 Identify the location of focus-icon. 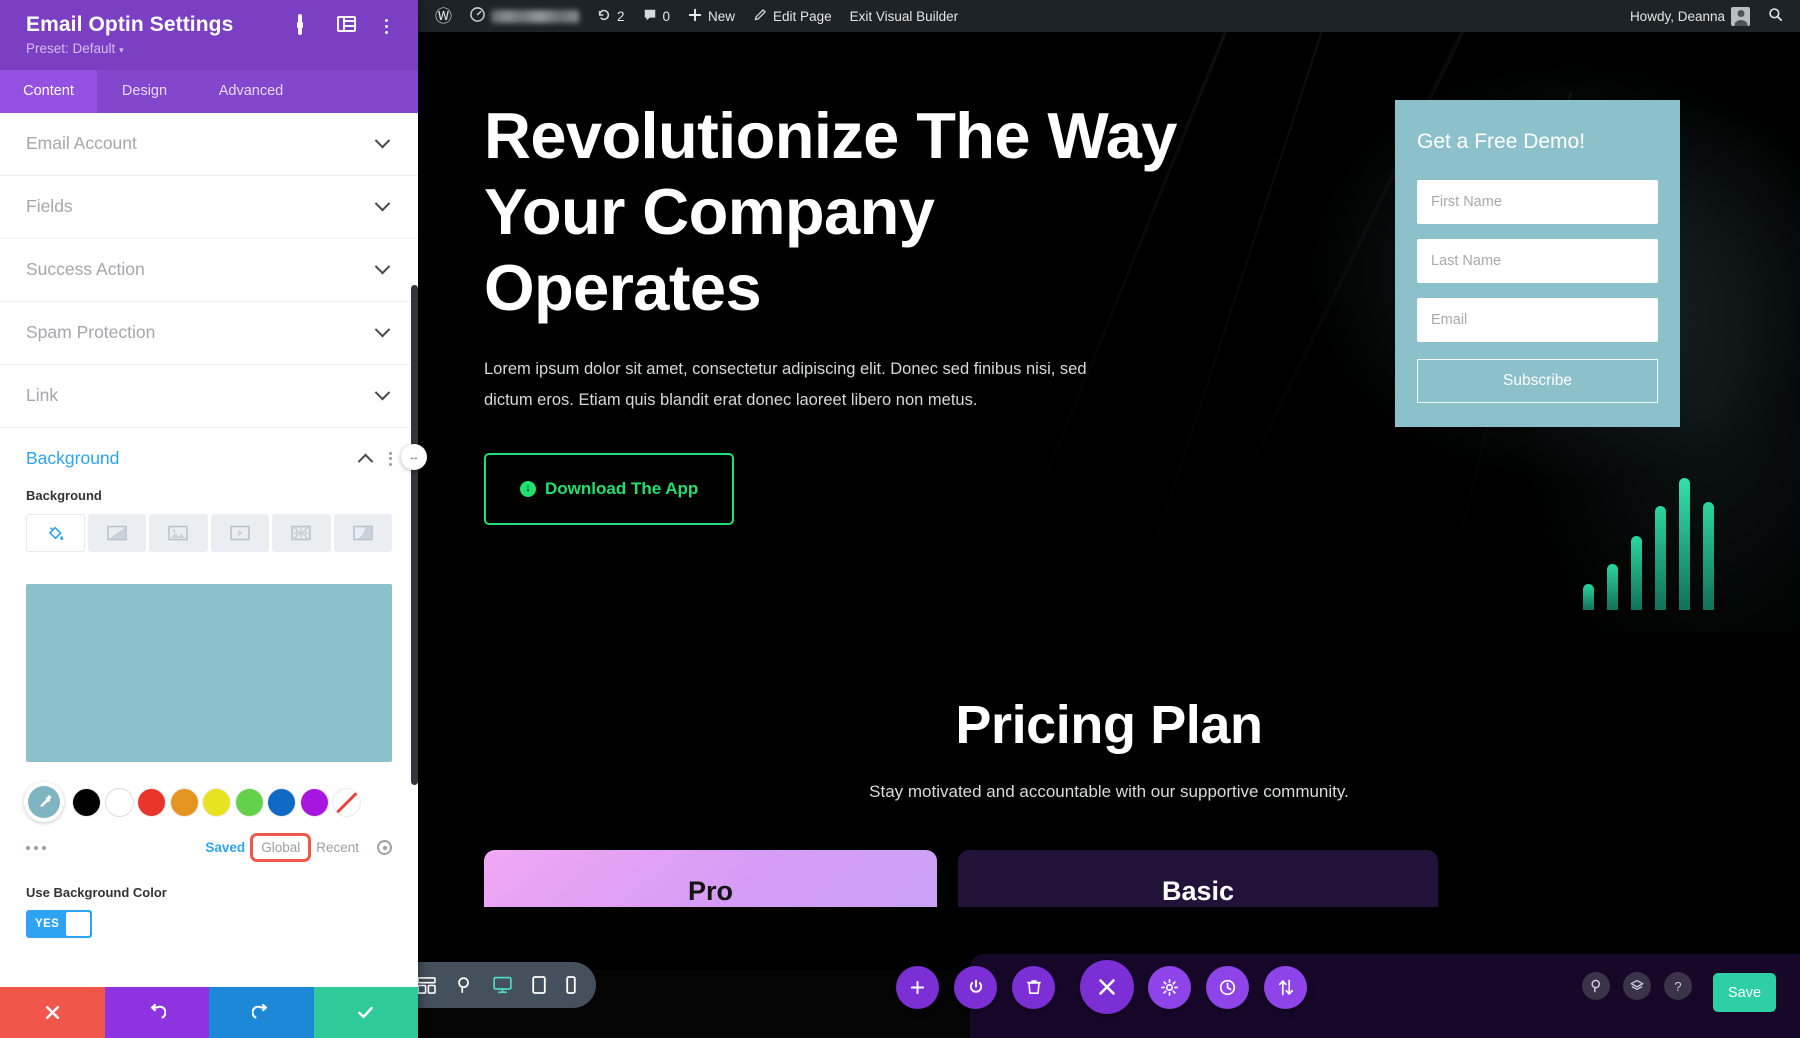
(308, 25).